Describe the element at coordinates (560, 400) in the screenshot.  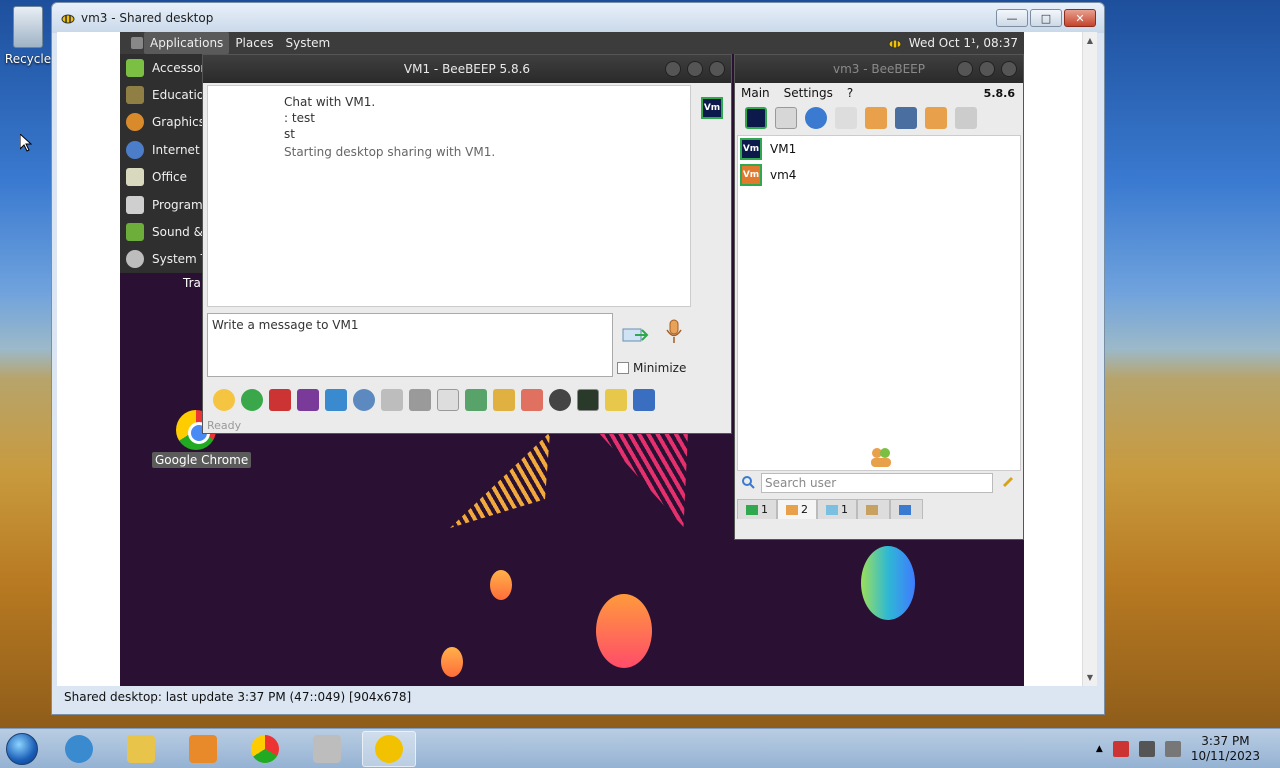
I see `screenshot-icon` at that location.